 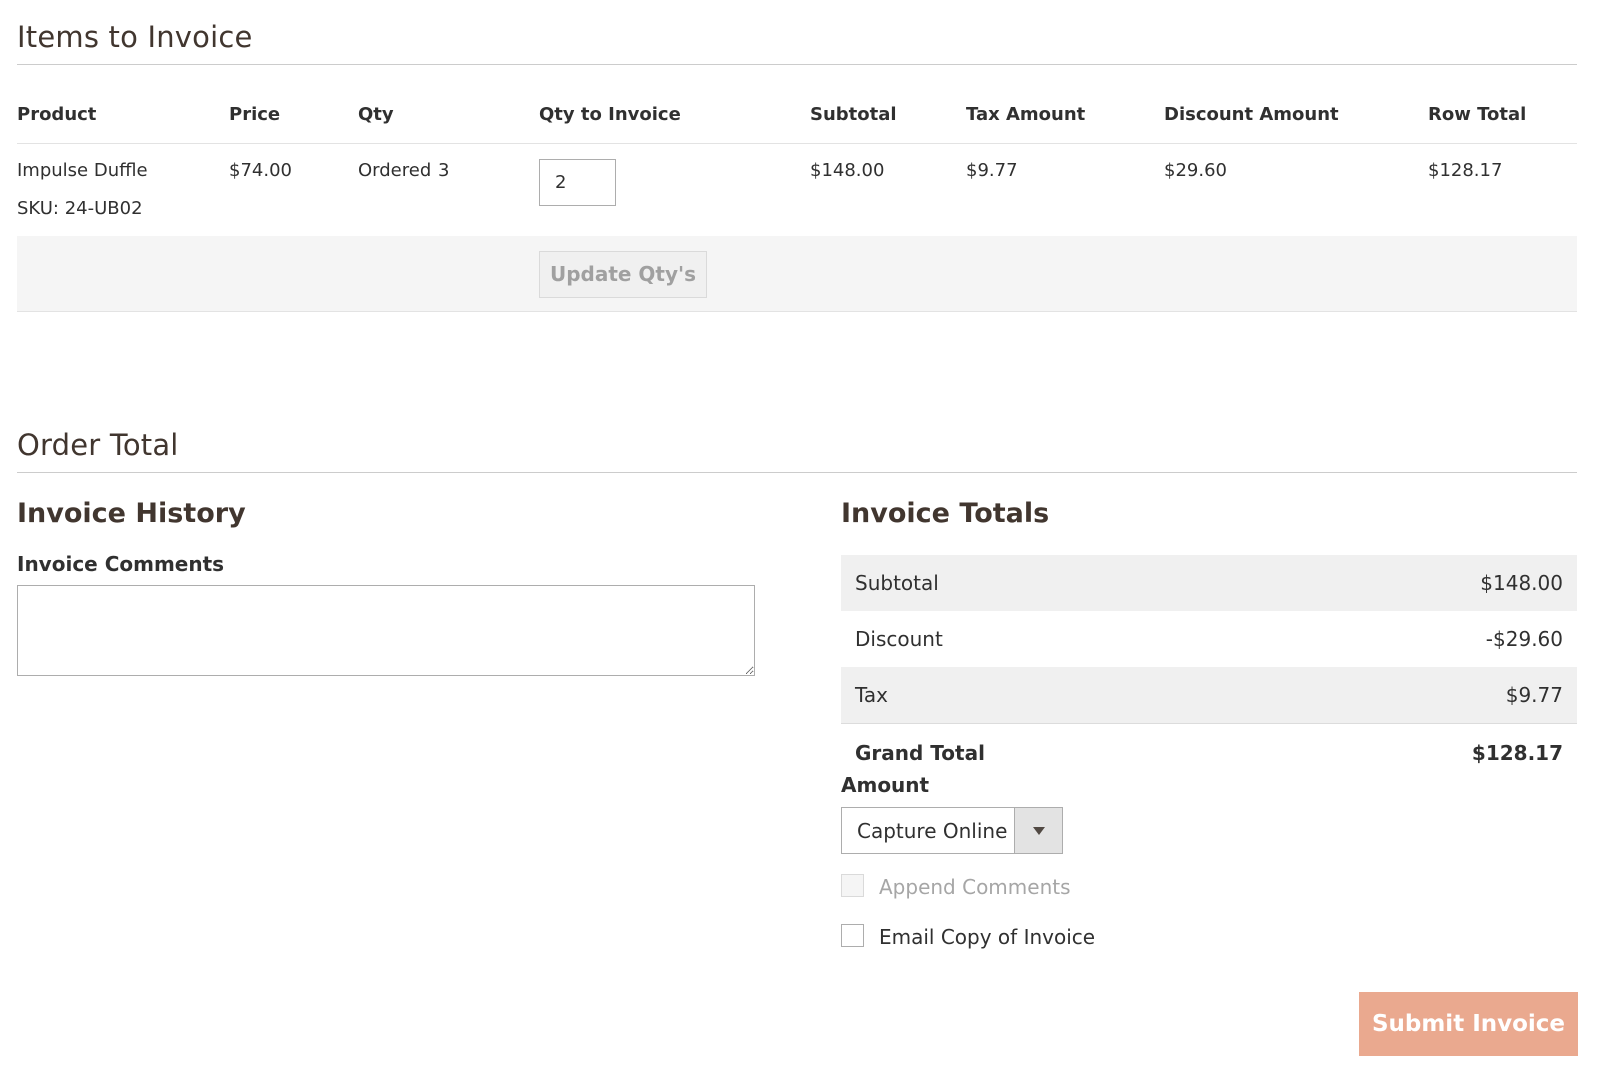 What do you see at coordinates (57, 114) in the screenshot?
I see `column-header-product: Product` at bounding box center [57, 114].